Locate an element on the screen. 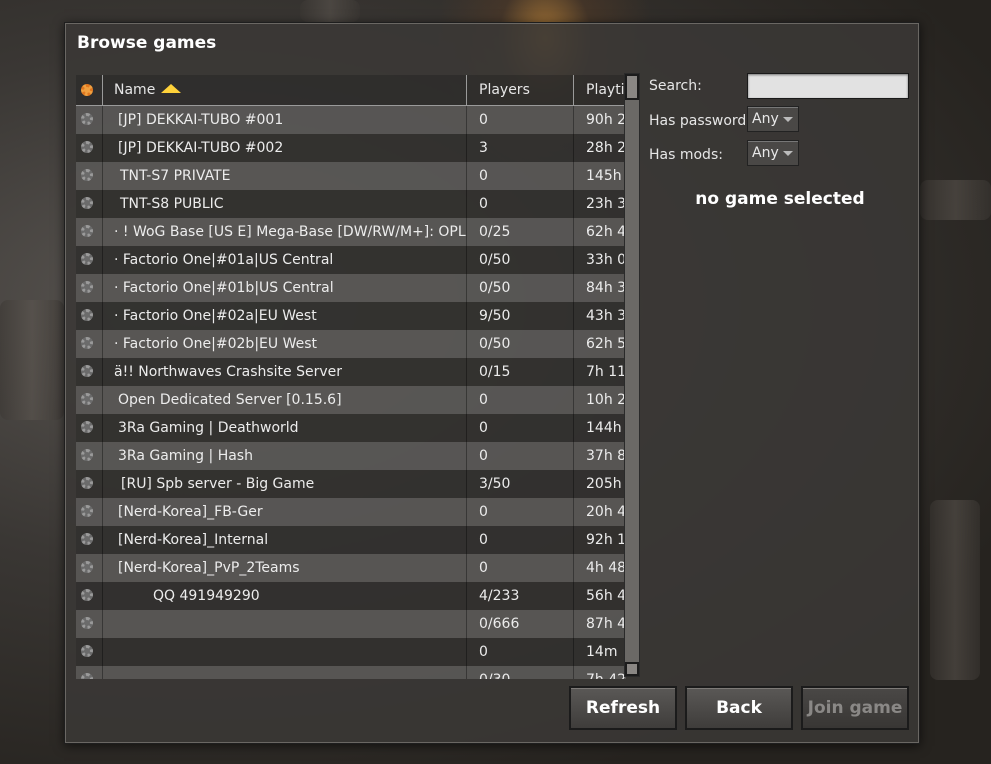 Image resolution: width=991 pixels, height=764 pixels. table-row: [JP] DEKKAI-TUBO #002328h 29m is located at coordinates (351, 148).